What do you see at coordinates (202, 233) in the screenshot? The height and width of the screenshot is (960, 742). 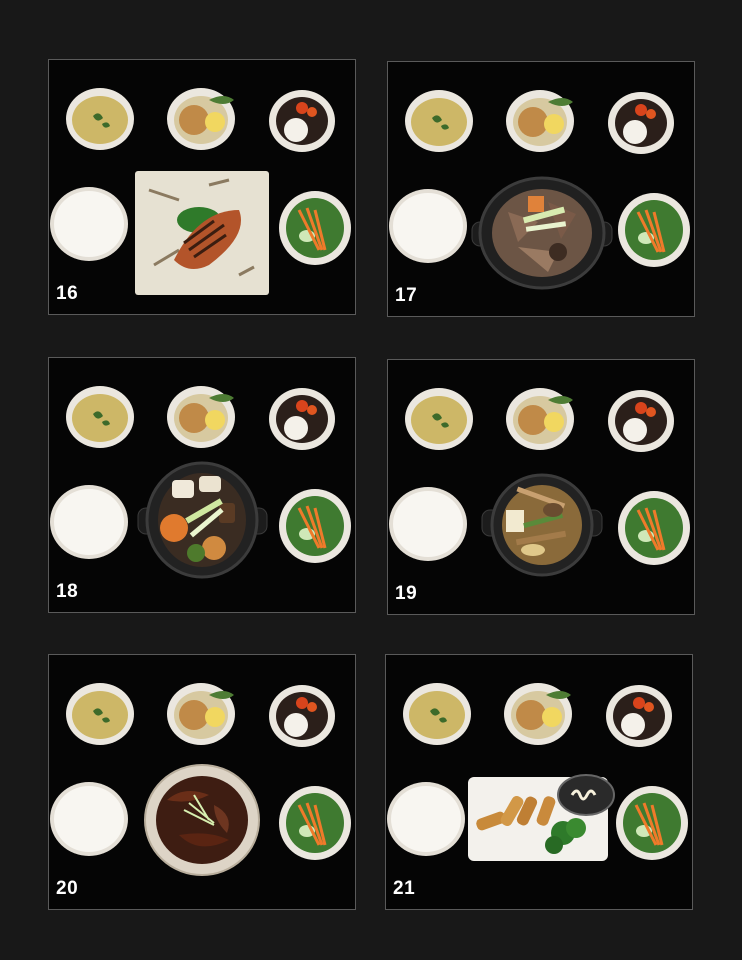 I see `grilled-fish-plate` at bounding box center [202, 233].